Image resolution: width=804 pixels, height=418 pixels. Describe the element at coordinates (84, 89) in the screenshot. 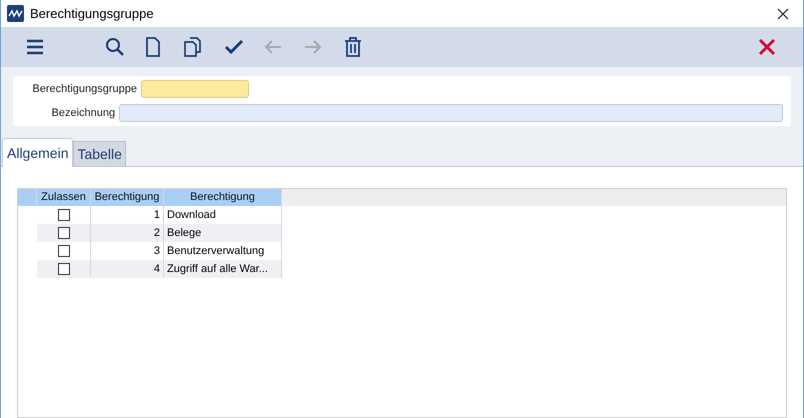

I see `field-label: Berechtigungsgruppe` at that location.